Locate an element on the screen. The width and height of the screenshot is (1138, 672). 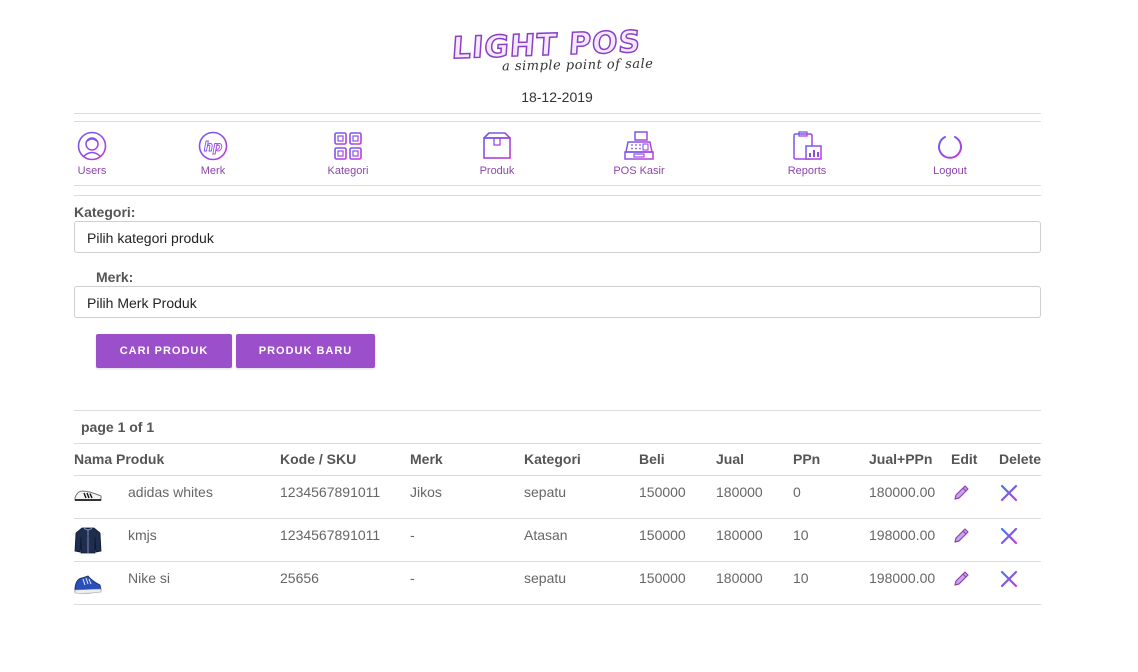
nav-users: Users is located at coordinates (92, 153).